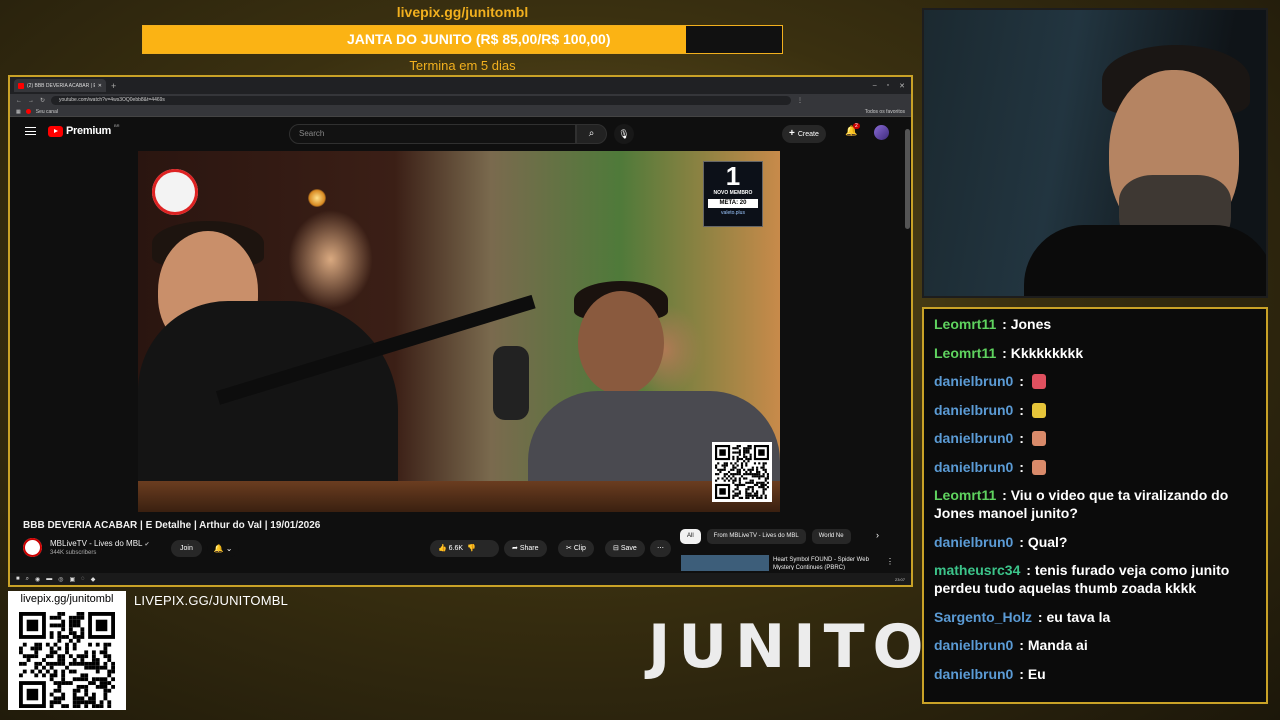 This screenshot has height=720, width=1280. Describe the element at coordinates (471, 548) in the screenshot. I see `thumbs-down-icon: 👎` at that location.